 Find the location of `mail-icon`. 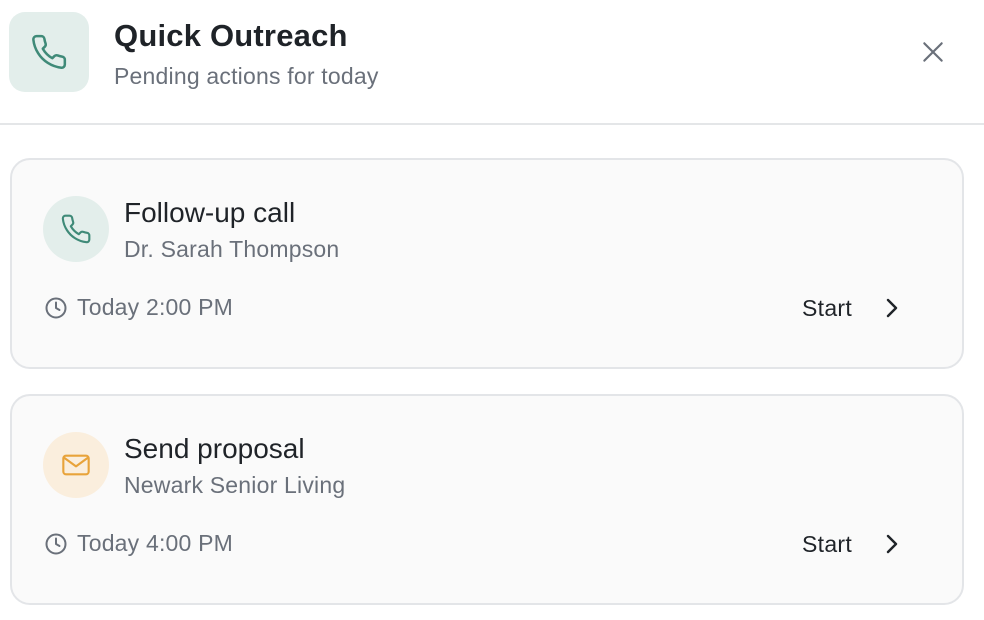

mail-icon is located at coordinates (76, 465).